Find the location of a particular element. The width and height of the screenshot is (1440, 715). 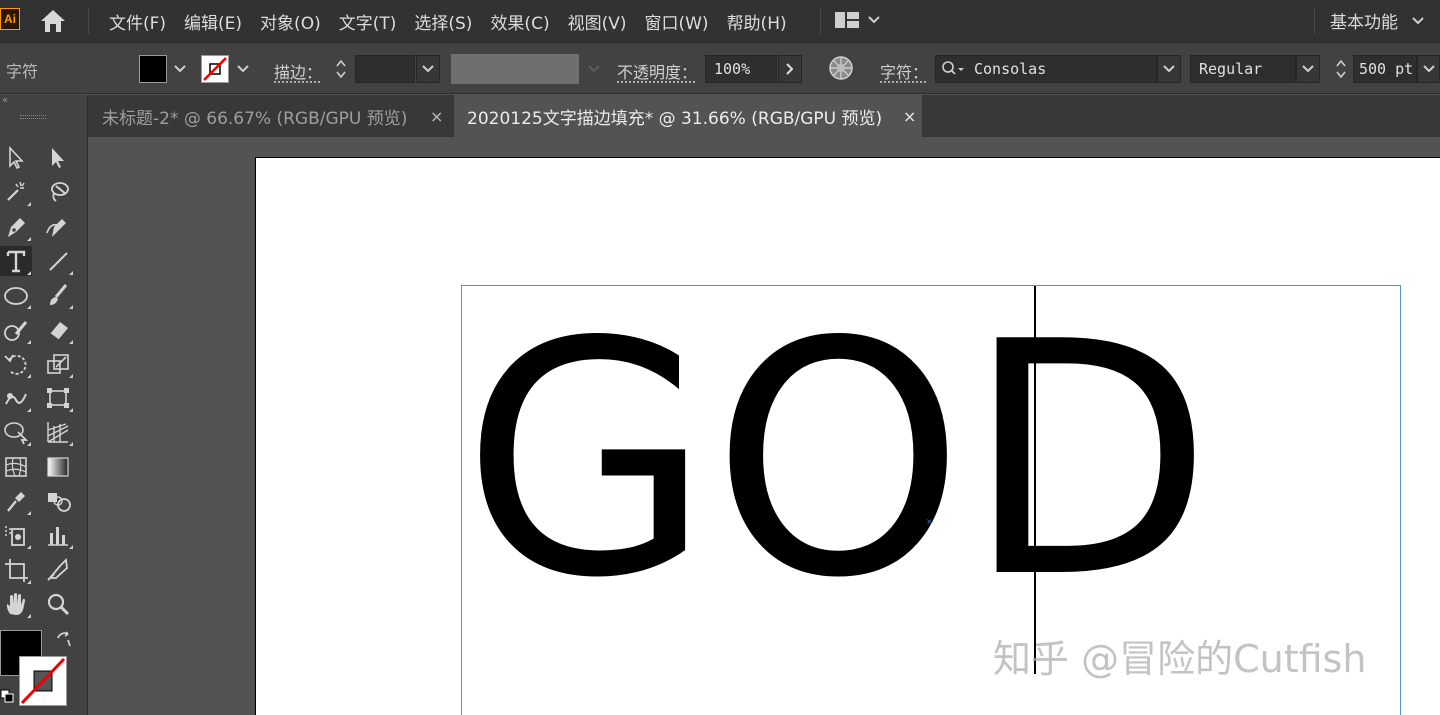

watermark: 知乎 @冒险的Cutfish is located at coordinates (1180, 659).